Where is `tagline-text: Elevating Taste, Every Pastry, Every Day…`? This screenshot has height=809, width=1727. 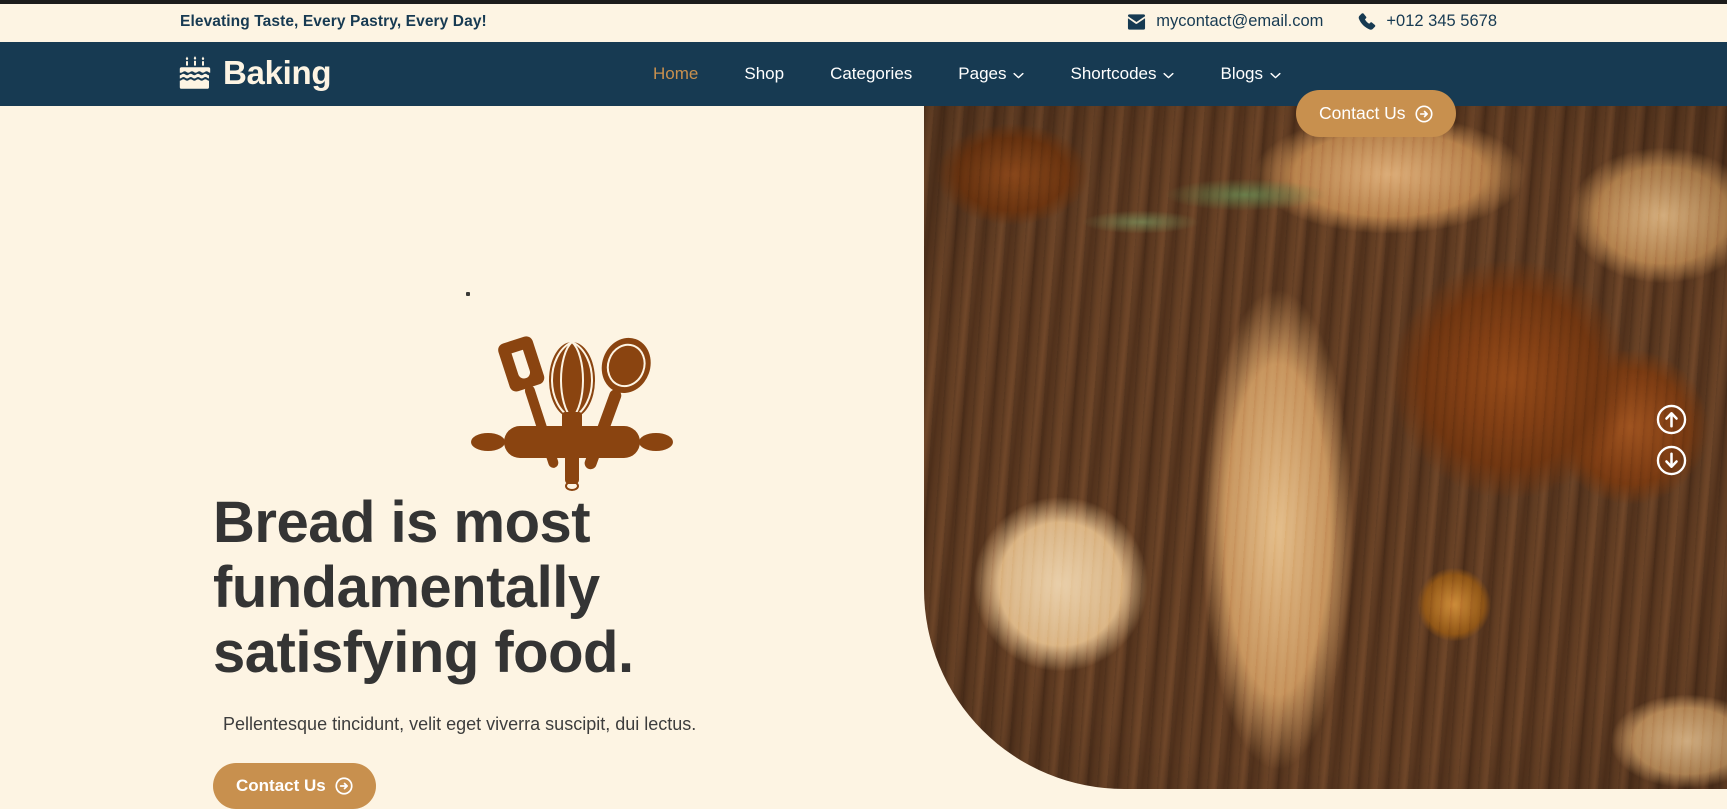
tagline-text: Elevating Taste, Every Pastry, Every Day… is located at coordinates (333, 21).